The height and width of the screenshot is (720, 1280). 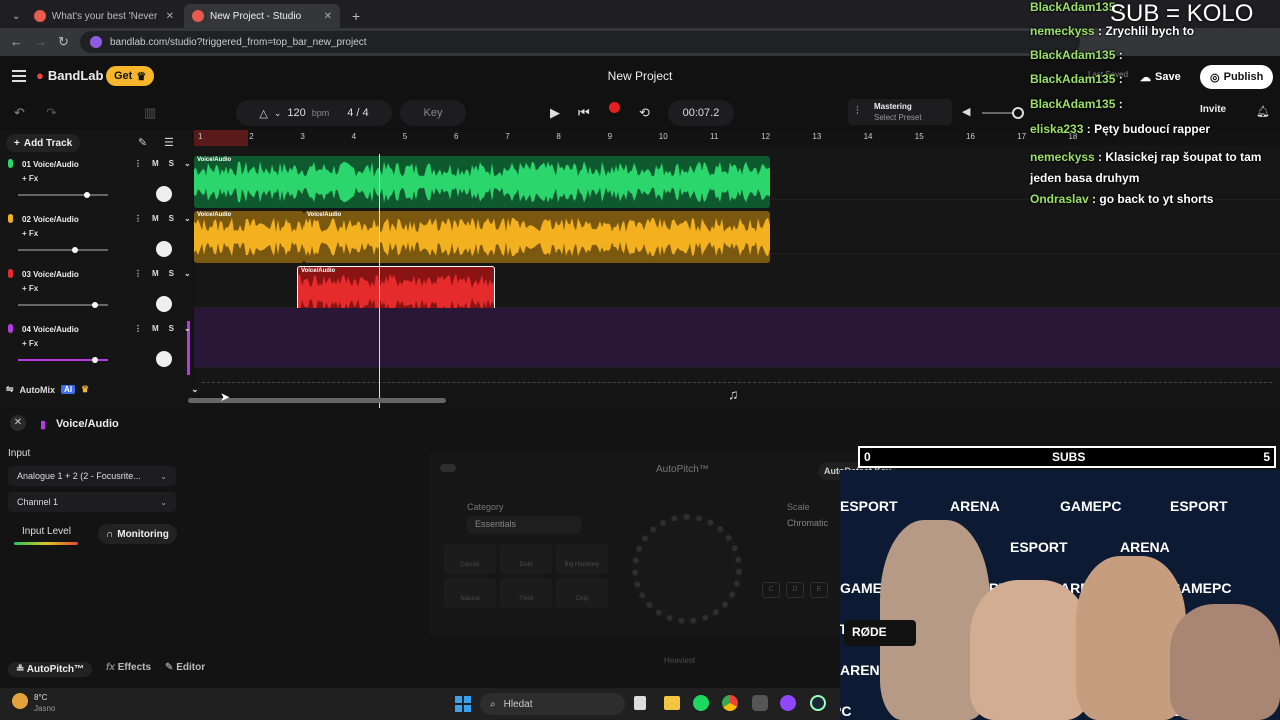 What do you see at coordinates (470, 559) in the screenshot?
I see `preset-classic: Classic` at bounding box center [470, 559].